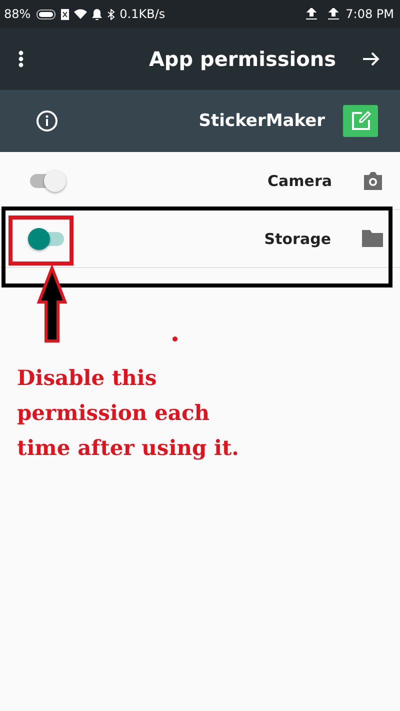 The height and width of the screenshot is (711, 400). What do you see at coordinates (17, 14) in the screenshot?
I see `battery-percent: 88%` at bounding box center [17, 14].